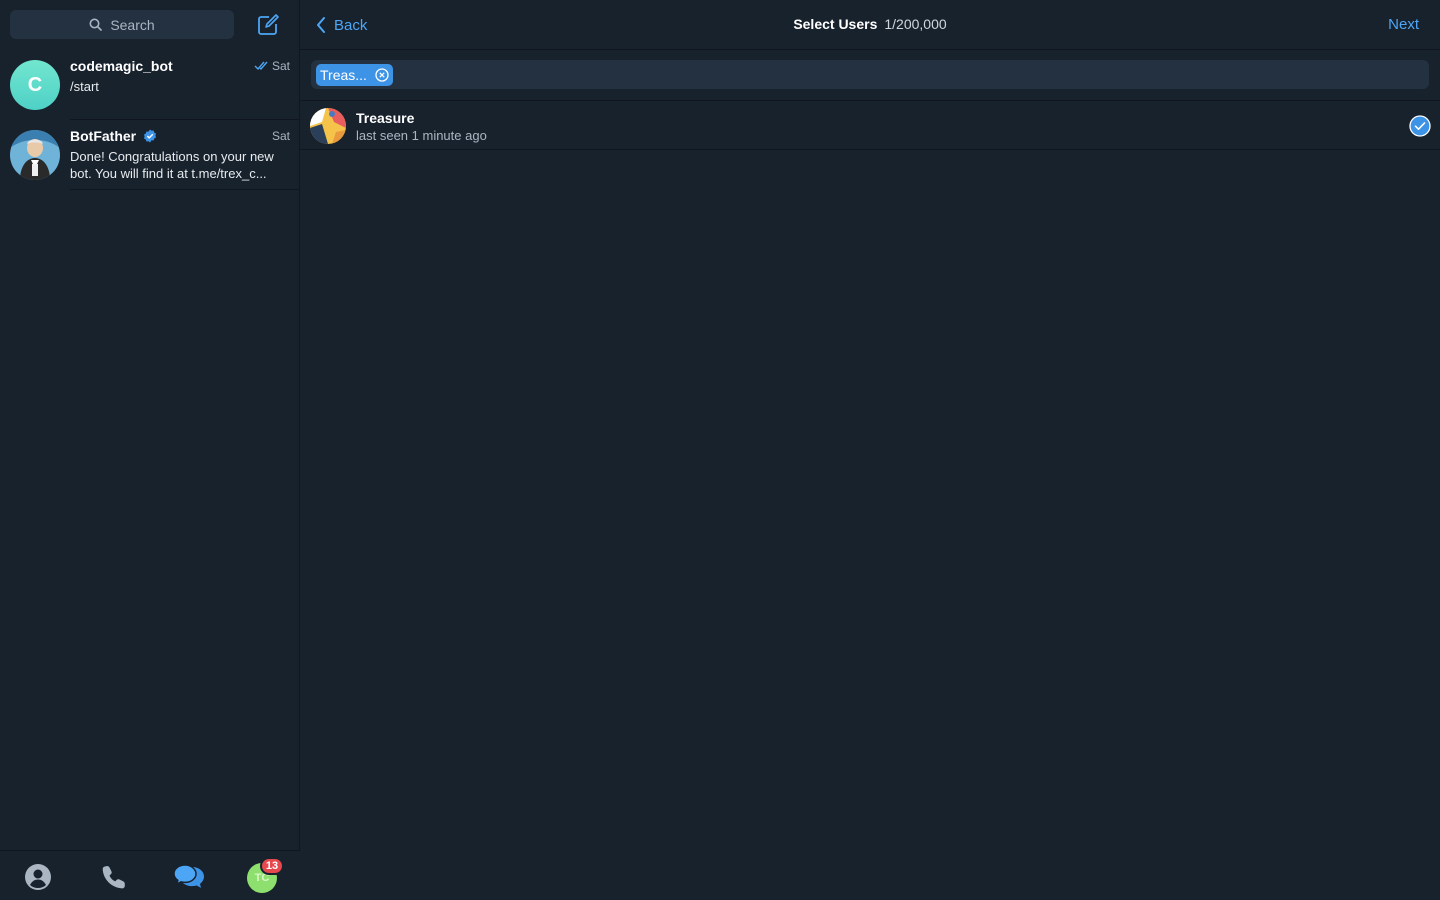 This screenshot has width=1440, height=900. What do you see at coordinates (915, 24) in the screenshot?
I see `selection-count: 1/200,000` at bounding box center [915, 24].